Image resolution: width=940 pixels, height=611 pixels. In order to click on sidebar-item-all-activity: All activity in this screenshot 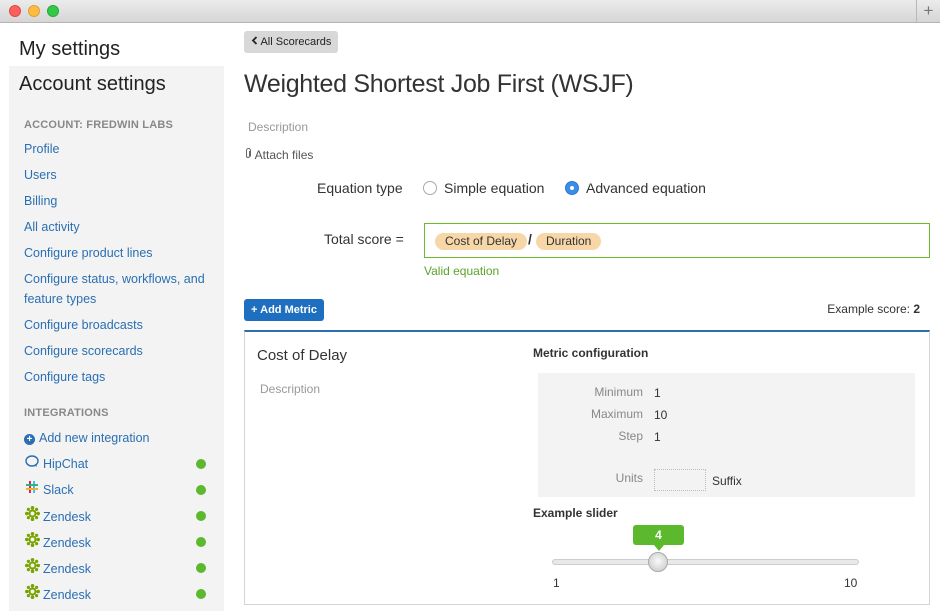, I will do `click(119, 227)`.